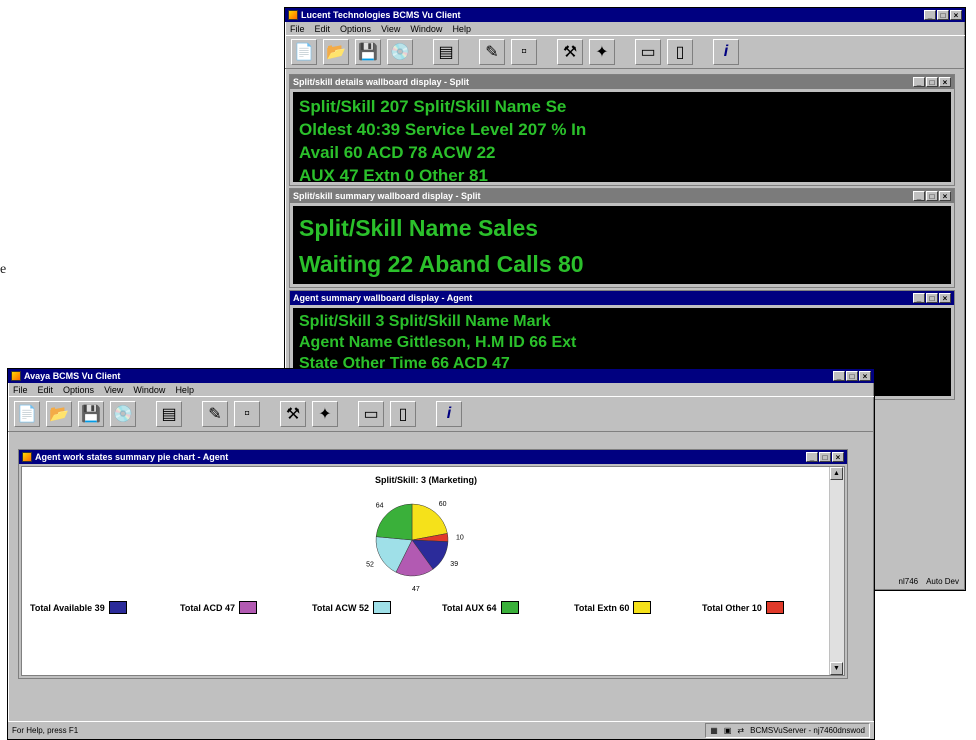 This screenshot has height=740, width=976. Describe the element at coordinates (419, 228) in the screenshot. I see `wallboard-line: Split/Skill Name Sales` at that location.